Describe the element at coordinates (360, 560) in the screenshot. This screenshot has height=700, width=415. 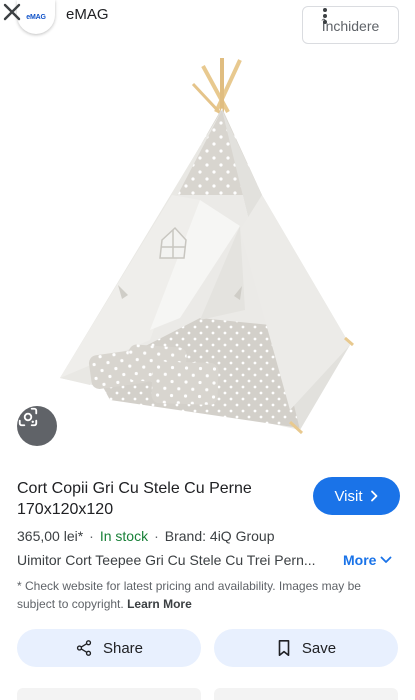
I see `more-label: More` at that location.